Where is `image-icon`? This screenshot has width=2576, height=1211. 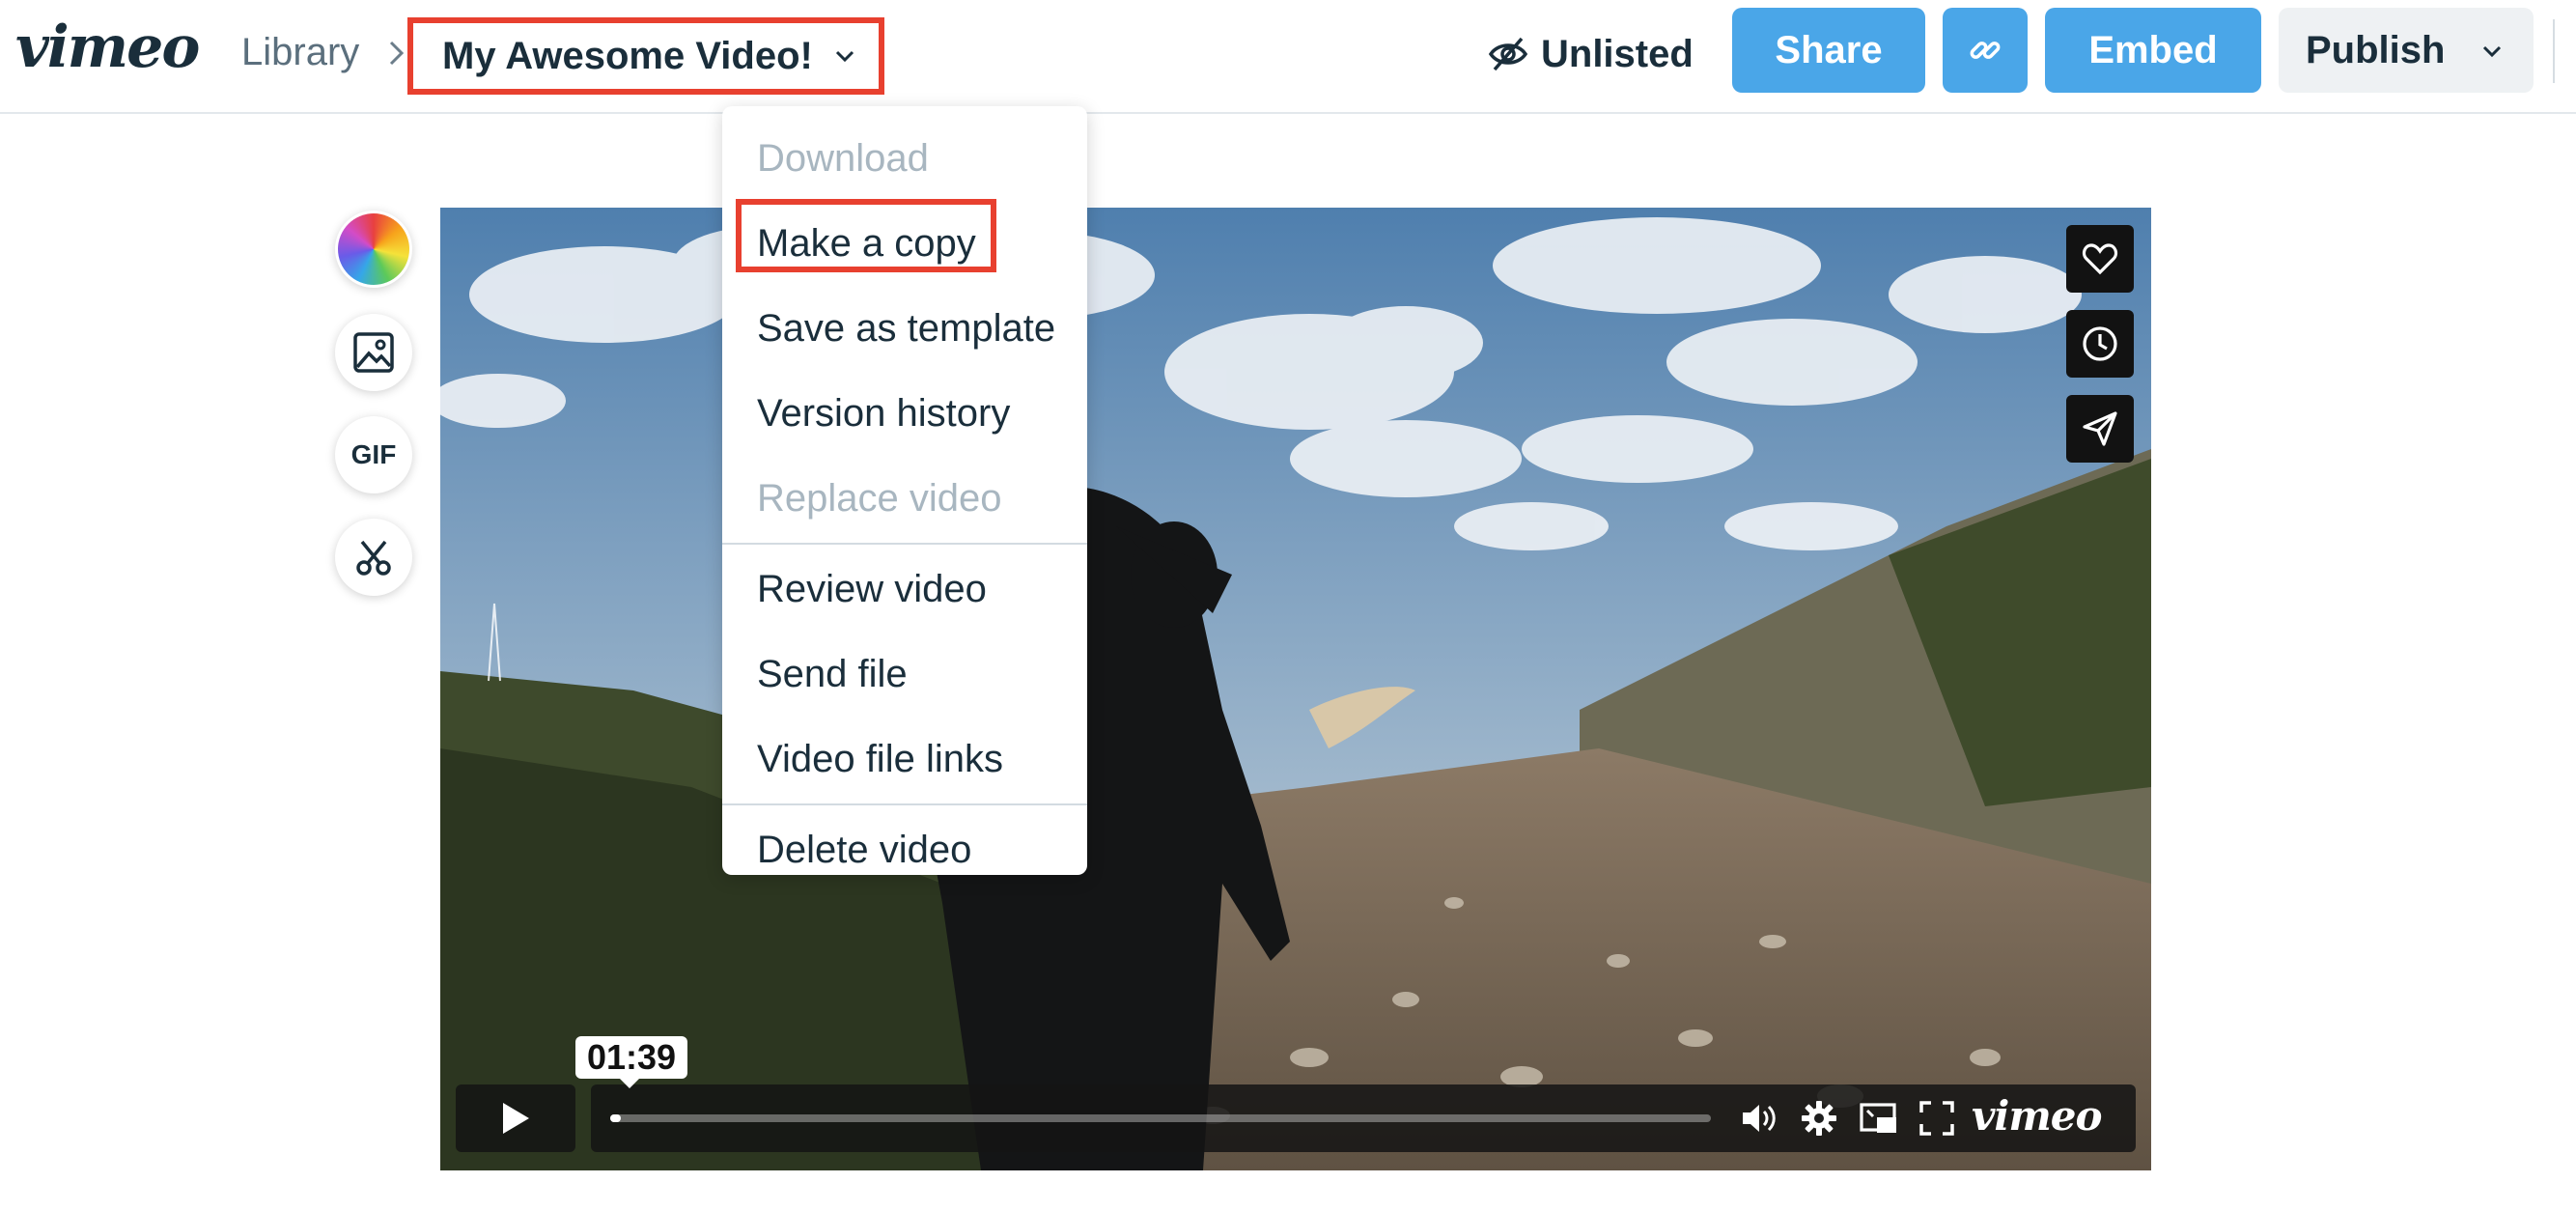
image-icon is located at coordinates (373, 353).